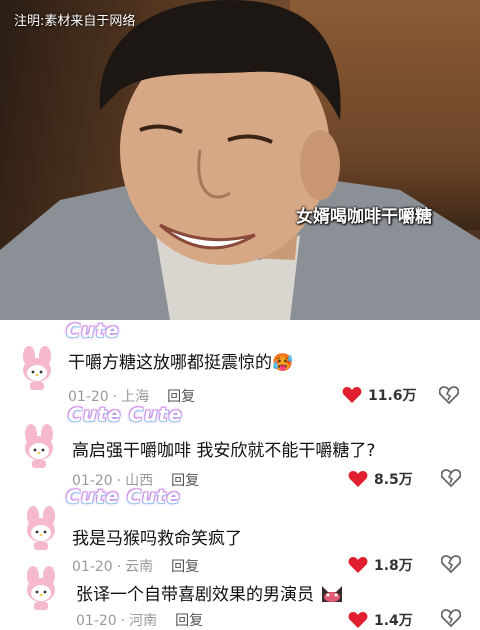  What do you see at coordinates (157, 539) in the screenshot?
I see `comment-text: 我是马猴吗救命笑疯了` at bounding box center [157, 539].